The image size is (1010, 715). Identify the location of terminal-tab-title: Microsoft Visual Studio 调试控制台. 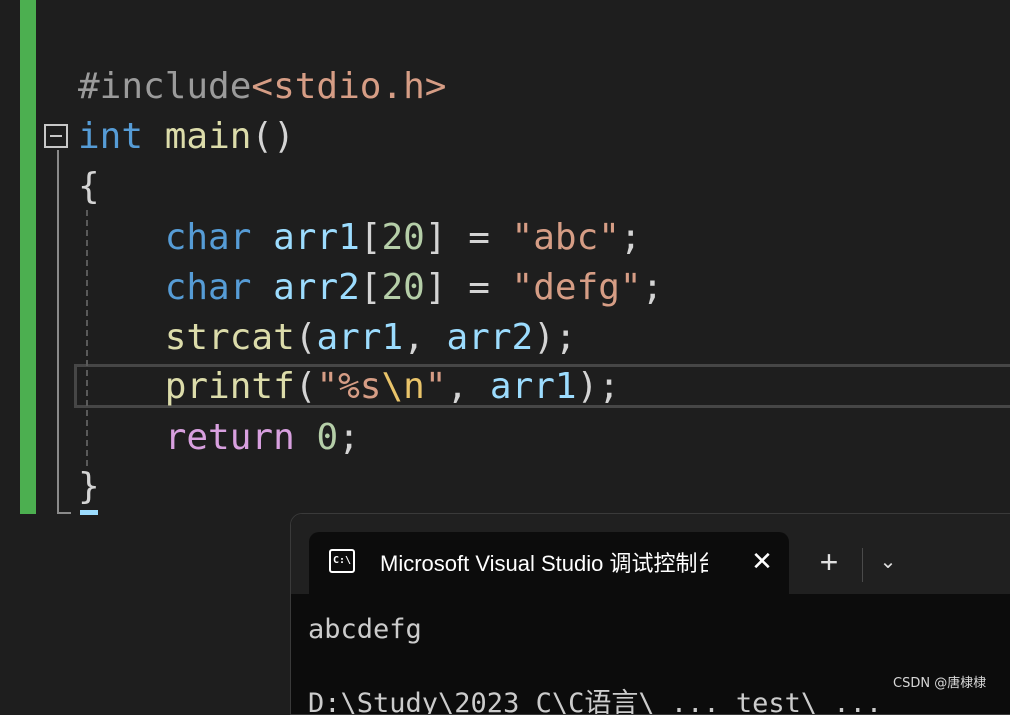
(544, 563).